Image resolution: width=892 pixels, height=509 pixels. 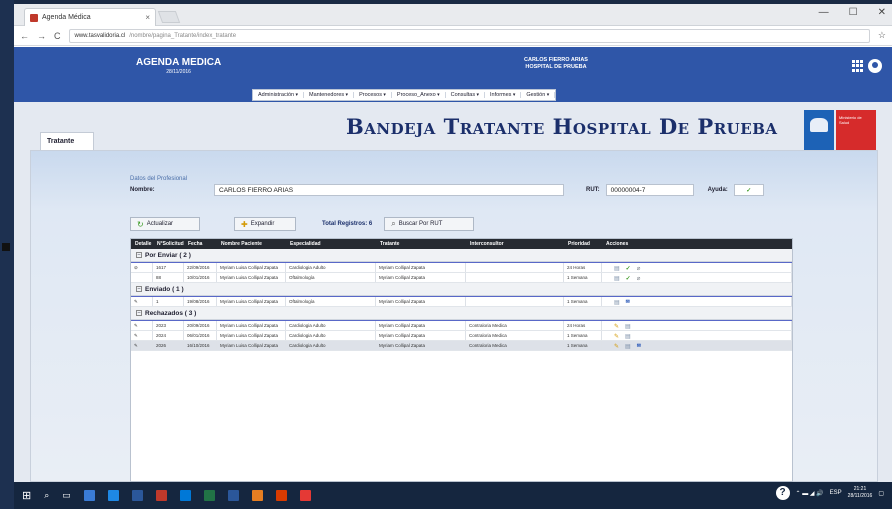 I want to click on menu-item-procesos: Procesos, so click(x=373, y=95).